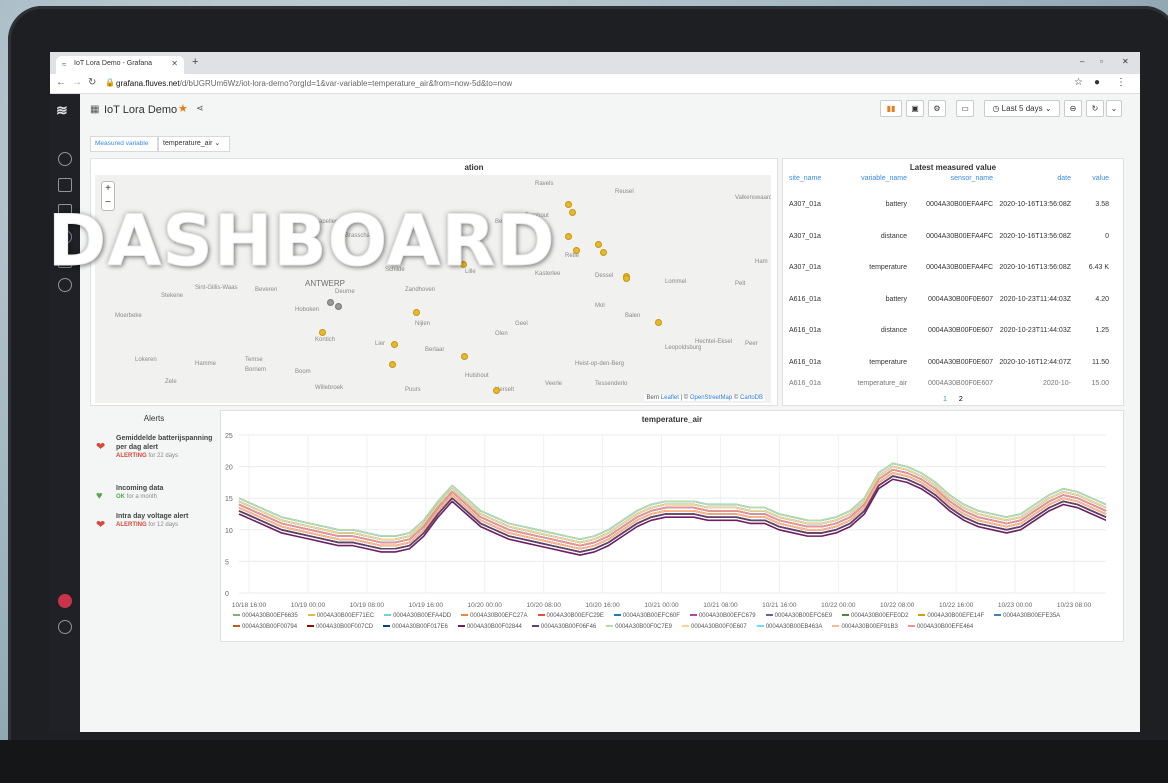 The width and height of the screenshot is (1168, 783). What do you see at coordinates (1074, 605) in the screenshot?
I see `x-tick-label: 10/23 08:00` at bounding box center [1074, 605].